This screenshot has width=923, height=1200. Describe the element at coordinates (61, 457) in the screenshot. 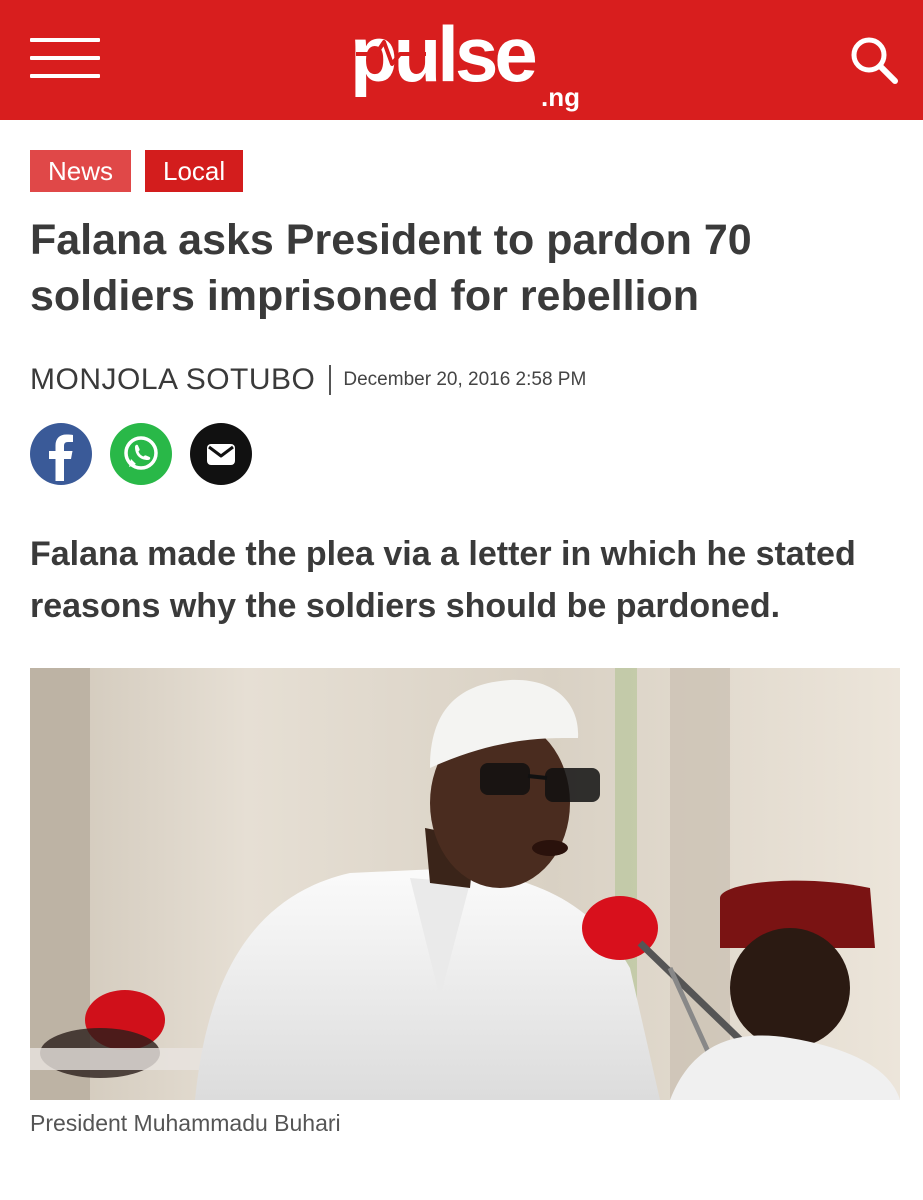

I see `facebook-icon` at that location.